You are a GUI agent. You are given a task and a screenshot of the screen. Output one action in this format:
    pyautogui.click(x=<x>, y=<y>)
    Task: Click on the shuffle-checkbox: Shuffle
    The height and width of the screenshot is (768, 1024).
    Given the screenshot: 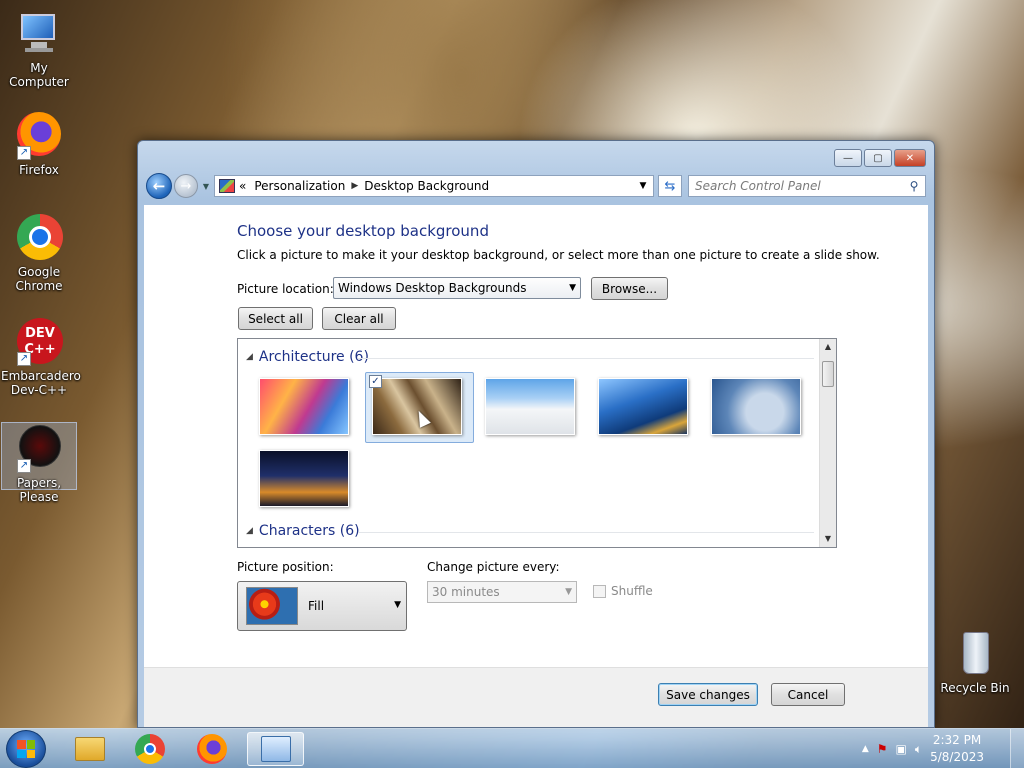 What is the action you would take?
    pyautogui.click(x=623, y=591)
    